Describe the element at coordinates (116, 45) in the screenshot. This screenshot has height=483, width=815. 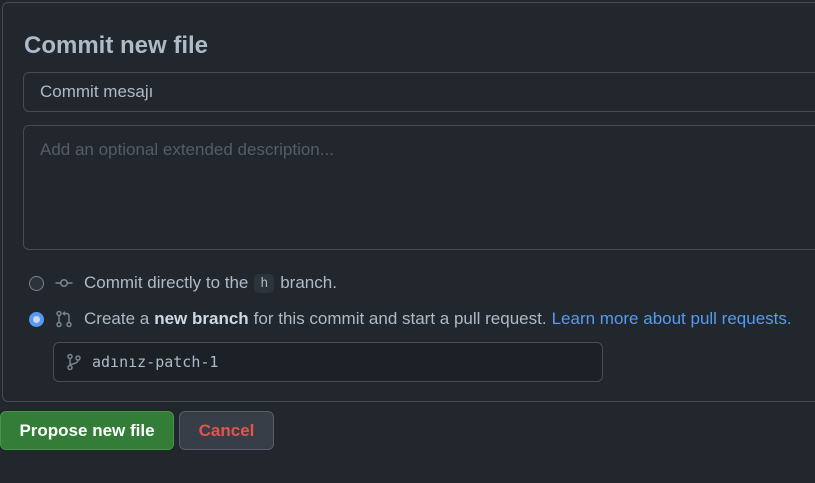
I see `panel-title: Commit new file` at that location.